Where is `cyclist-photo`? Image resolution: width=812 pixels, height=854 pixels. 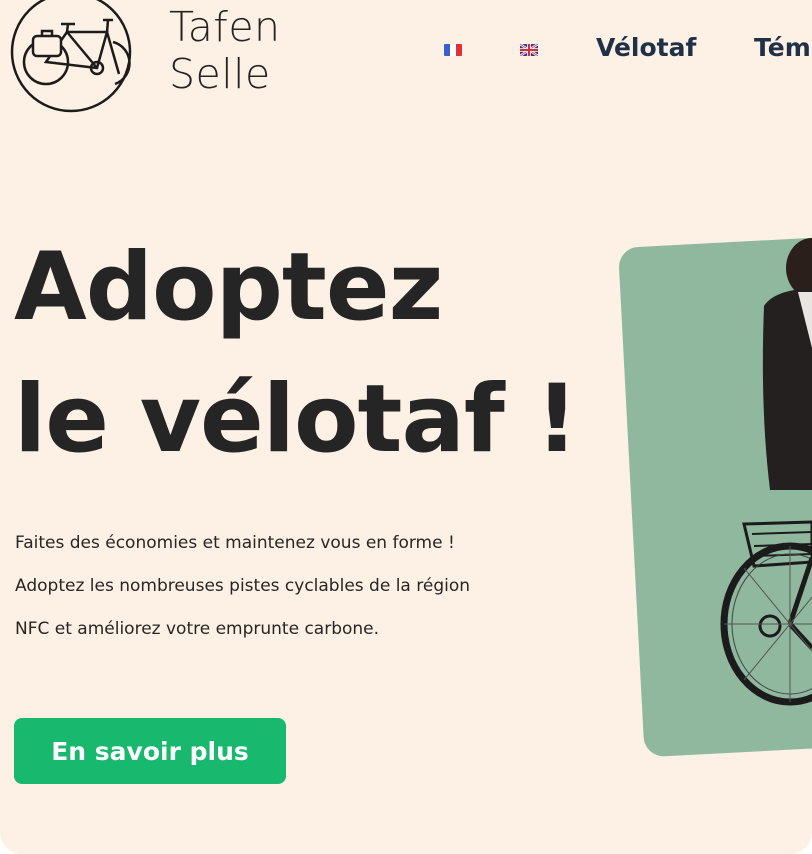 cyclist-photo is located at coordinates (766, 472).